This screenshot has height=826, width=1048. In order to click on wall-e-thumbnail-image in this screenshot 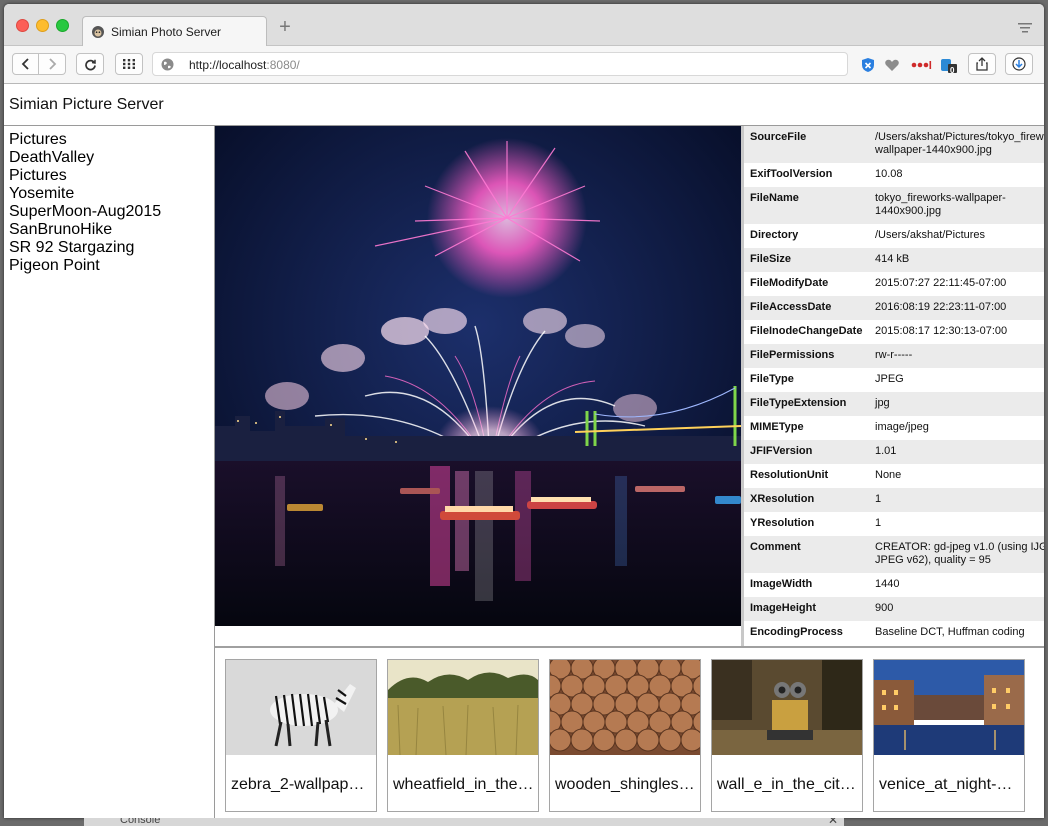, I will do `click(787, 707)`.